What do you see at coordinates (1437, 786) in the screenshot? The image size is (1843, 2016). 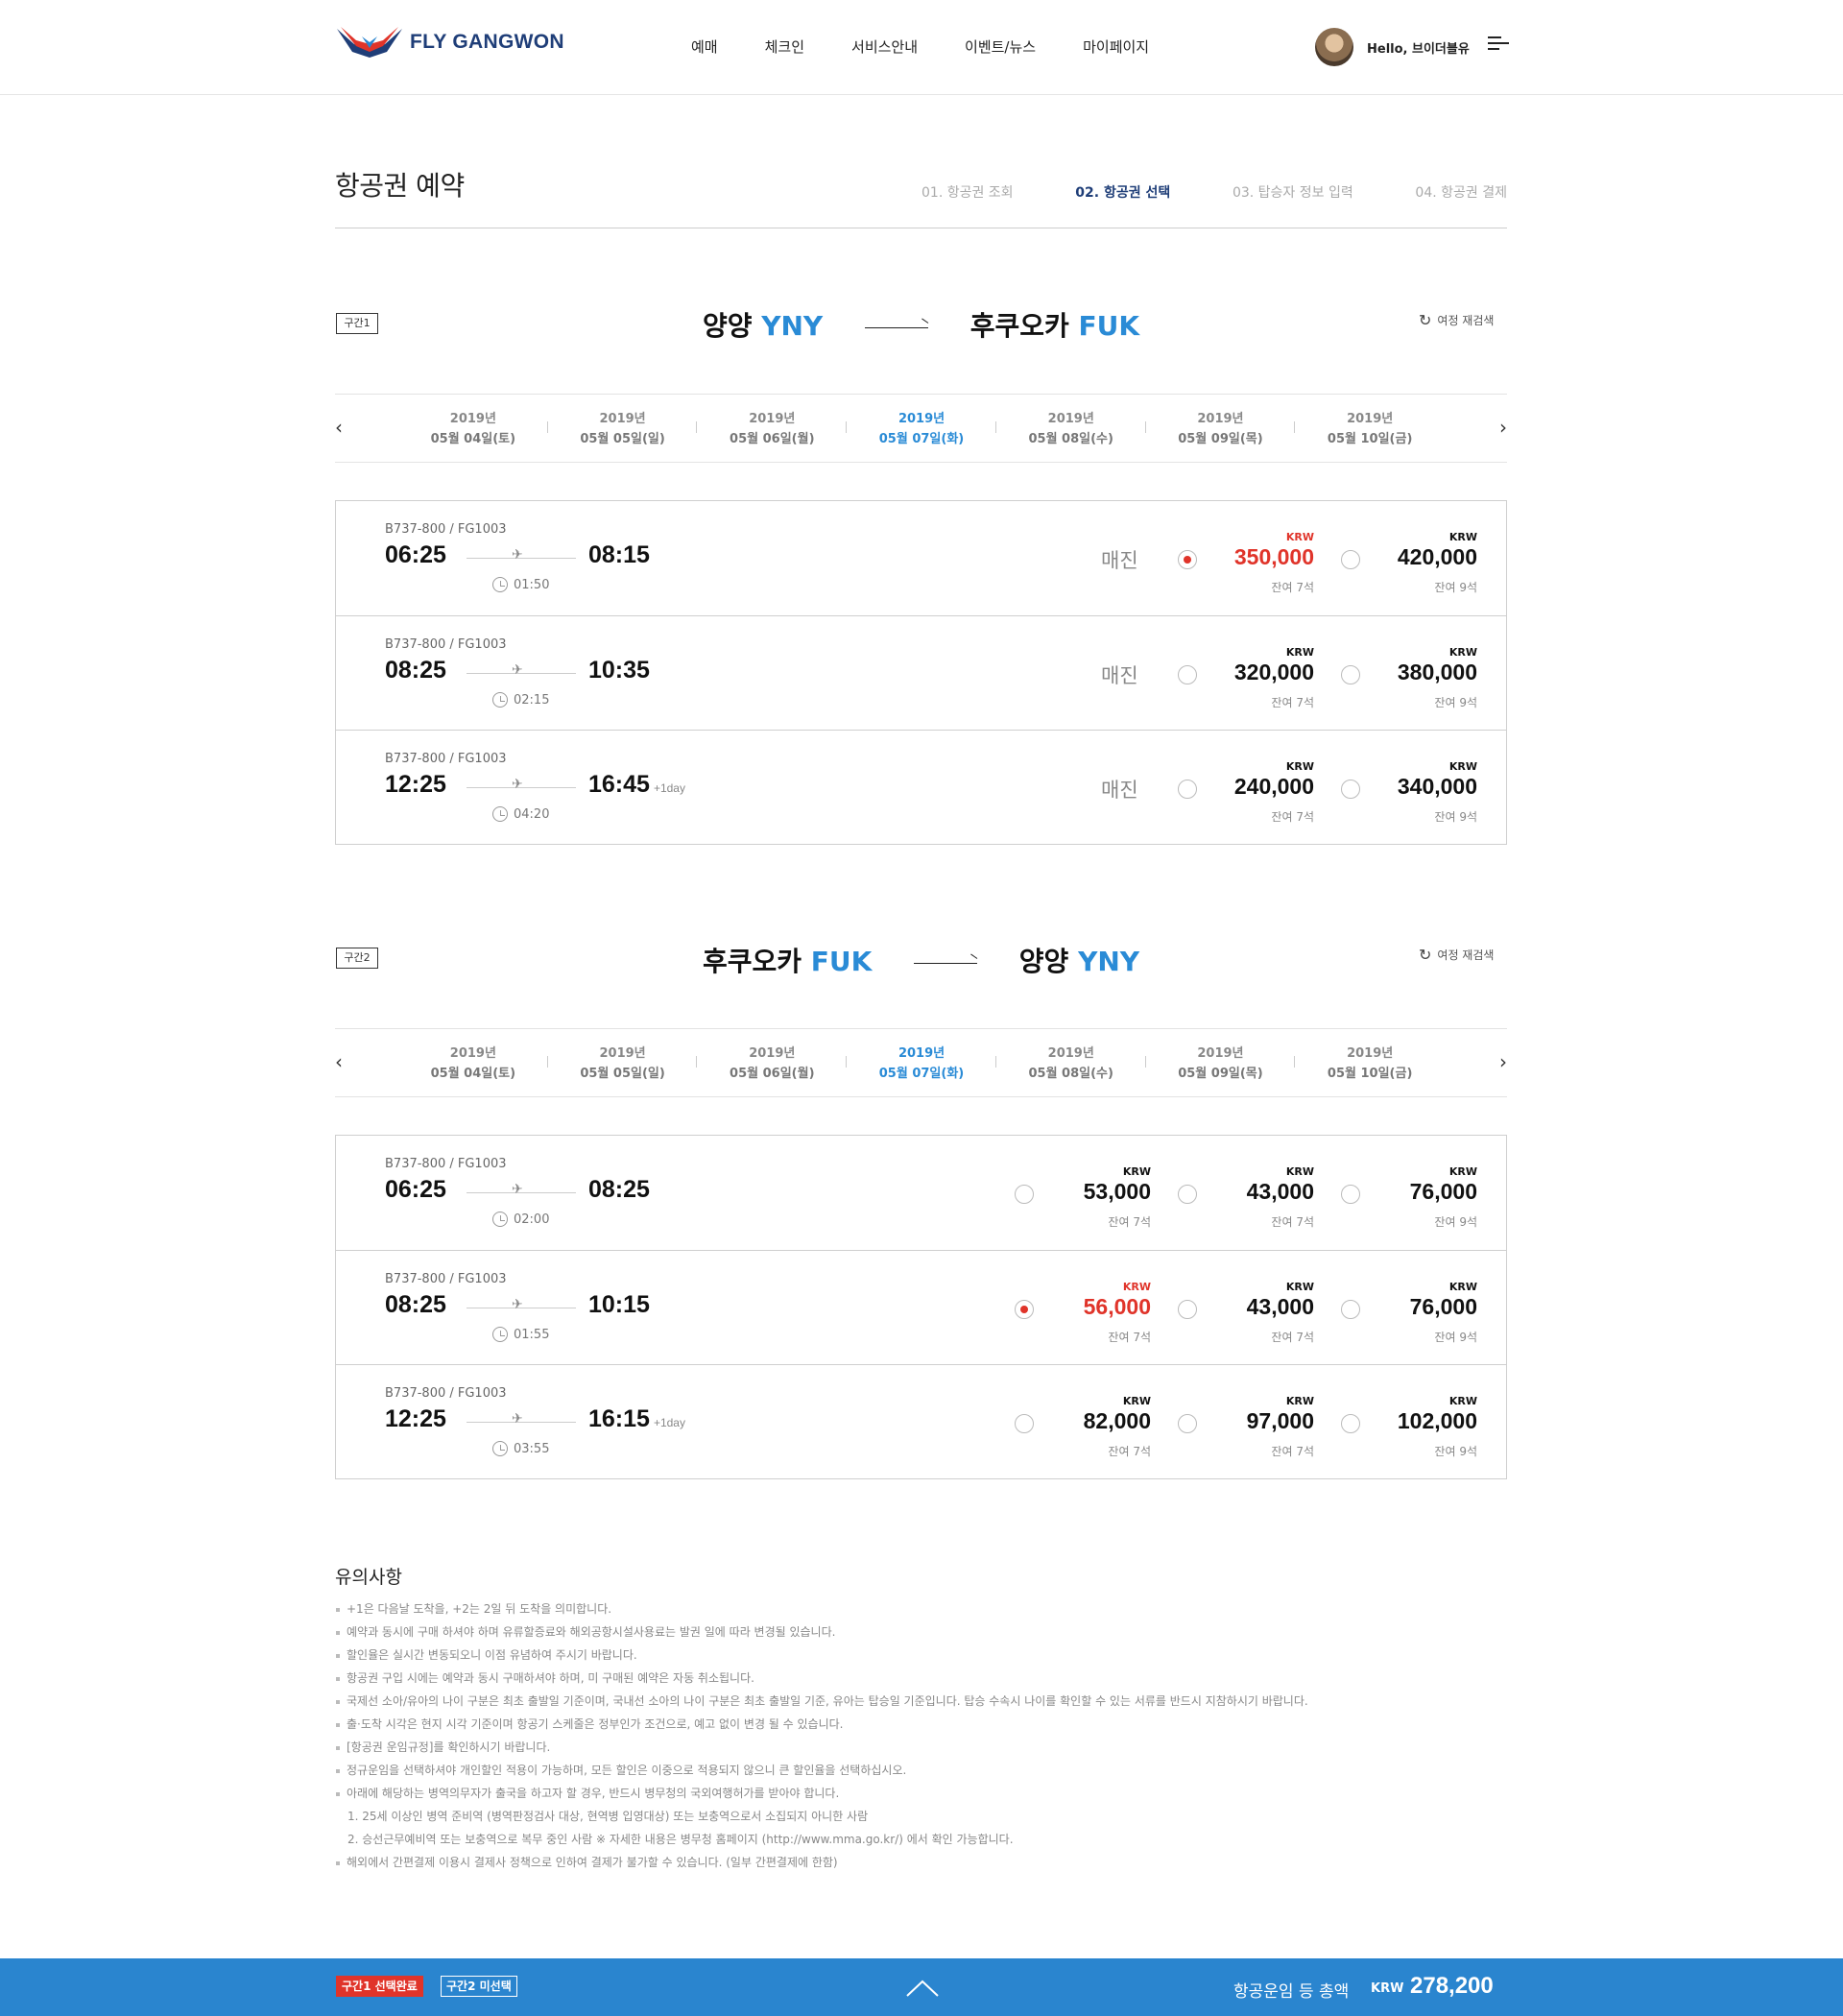 I see `fare-price: 340,000` at bounding box center [1437, 786].